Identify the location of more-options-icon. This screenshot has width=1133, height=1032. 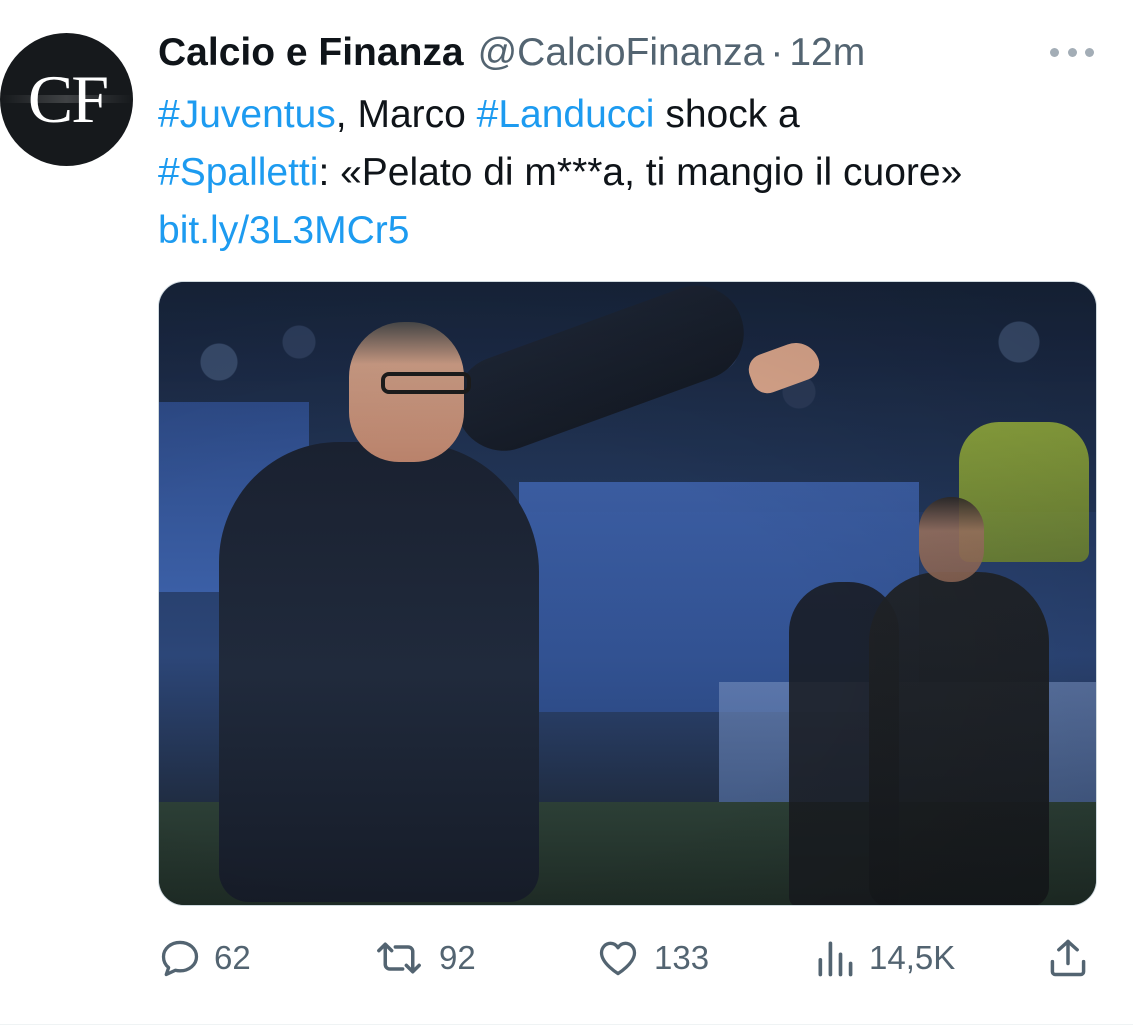
(1072, 52).